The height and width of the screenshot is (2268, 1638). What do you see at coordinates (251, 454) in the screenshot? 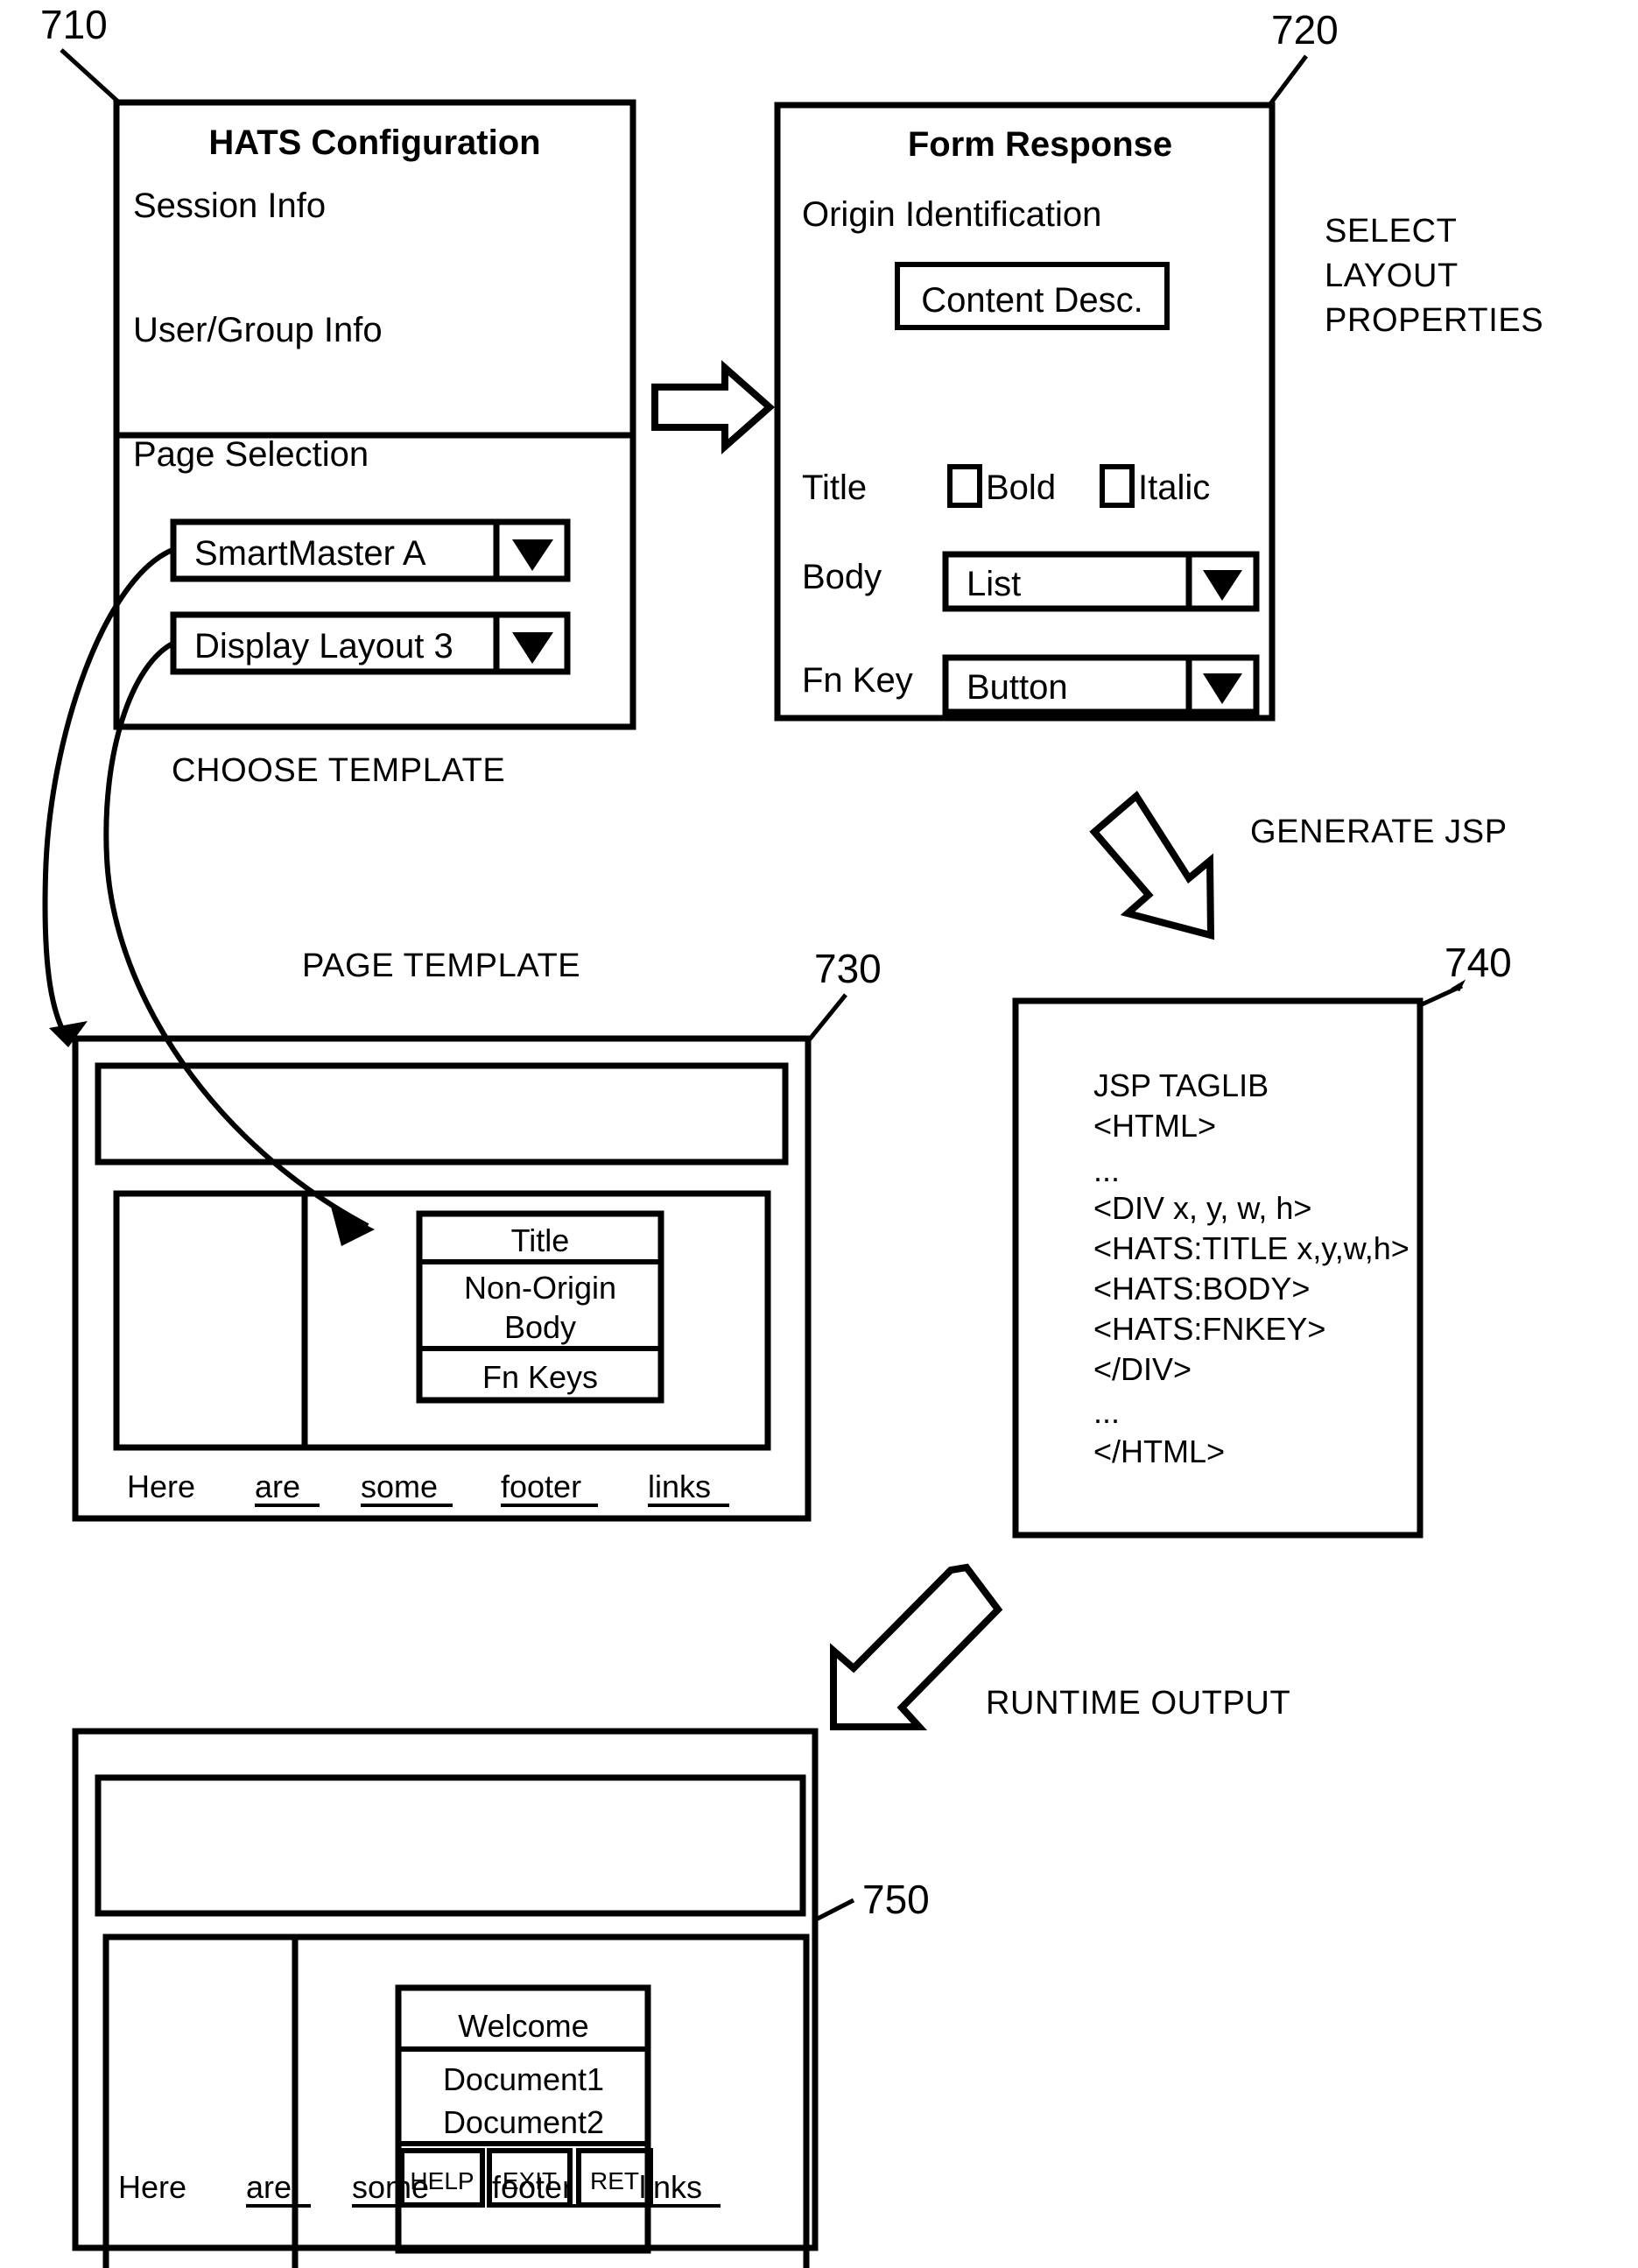
I see `sidebar-item-page-selection: Page Selection` at bounding box center [251, 454].